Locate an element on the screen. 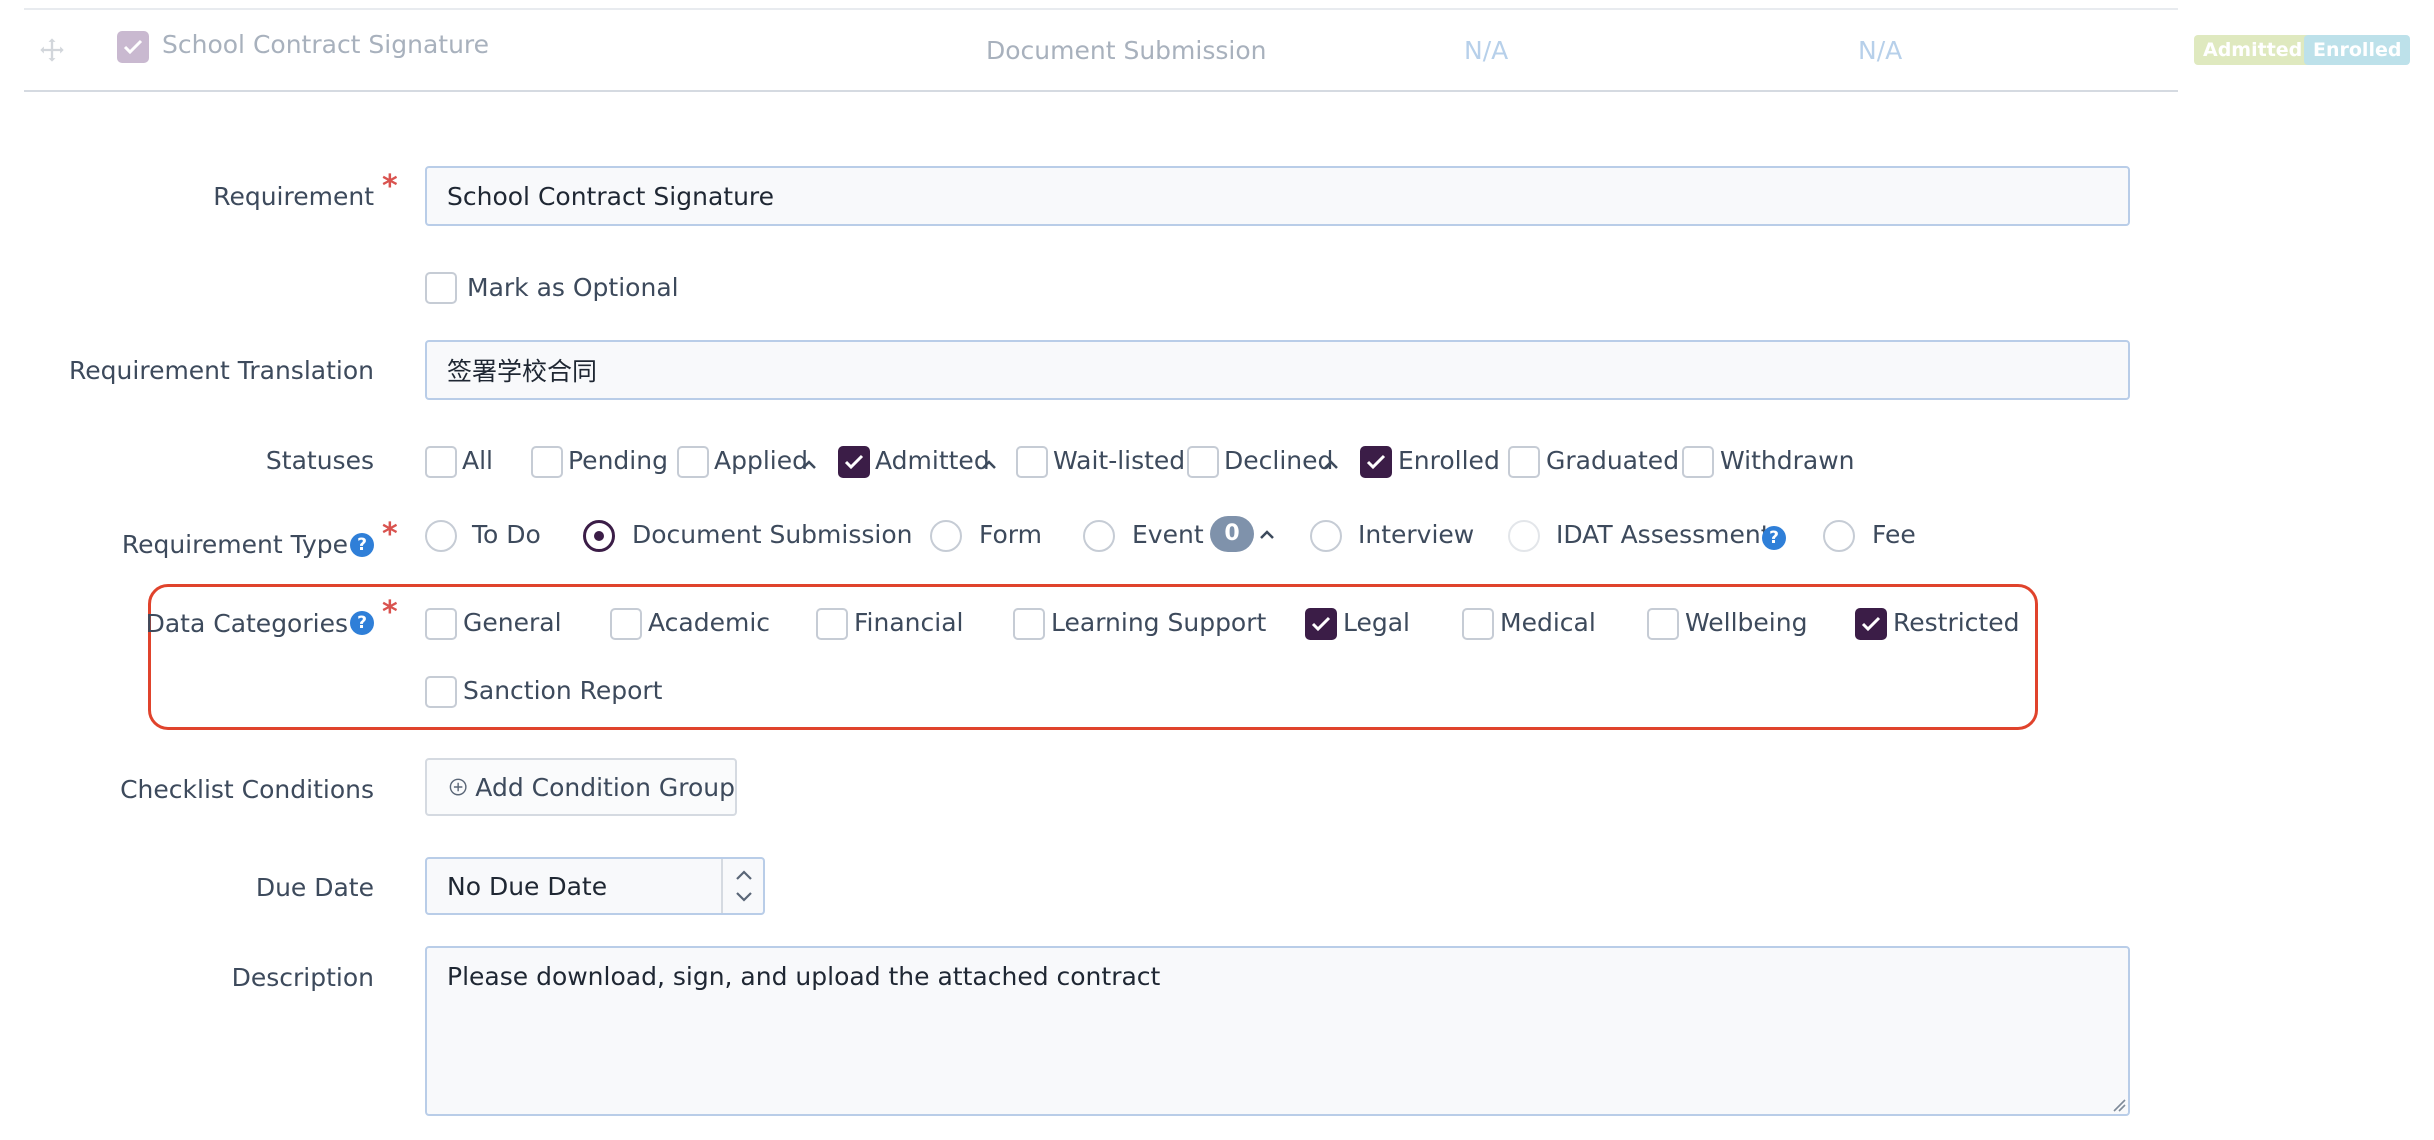  category-label-general: General is located at coordinates (512, 622).